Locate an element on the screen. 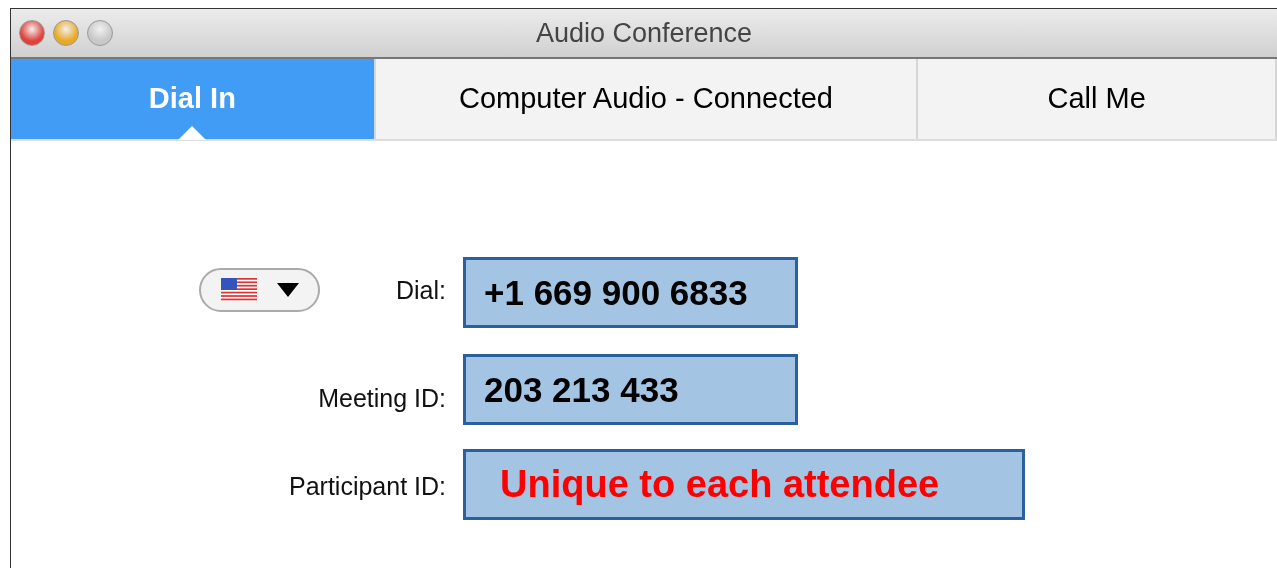 This screenshot has height=568, width=1277. field-label: Meeting ID: is located at coordinates (382, 398).